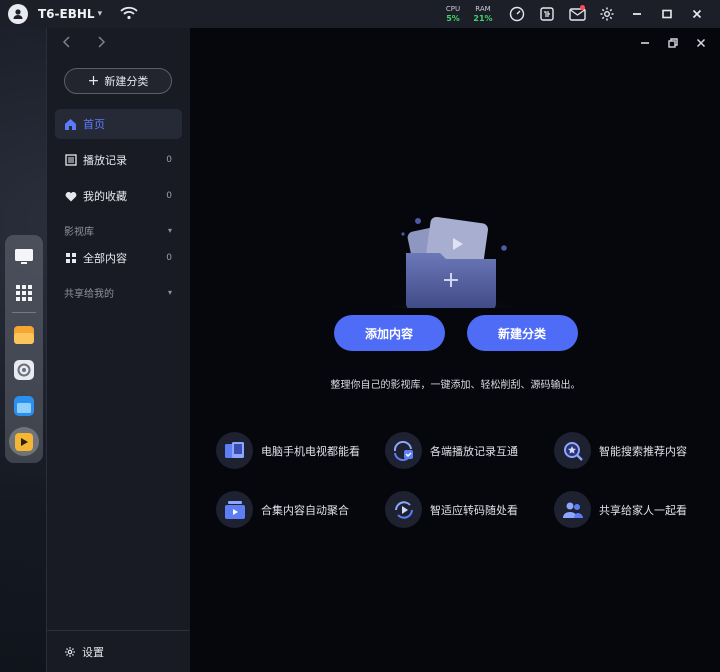 This screenshot has height=672, width=720. What do you see at coordinates (24, 293) in the screenshot?
I see `app-grid-icon` at bounding box center [24, 293].